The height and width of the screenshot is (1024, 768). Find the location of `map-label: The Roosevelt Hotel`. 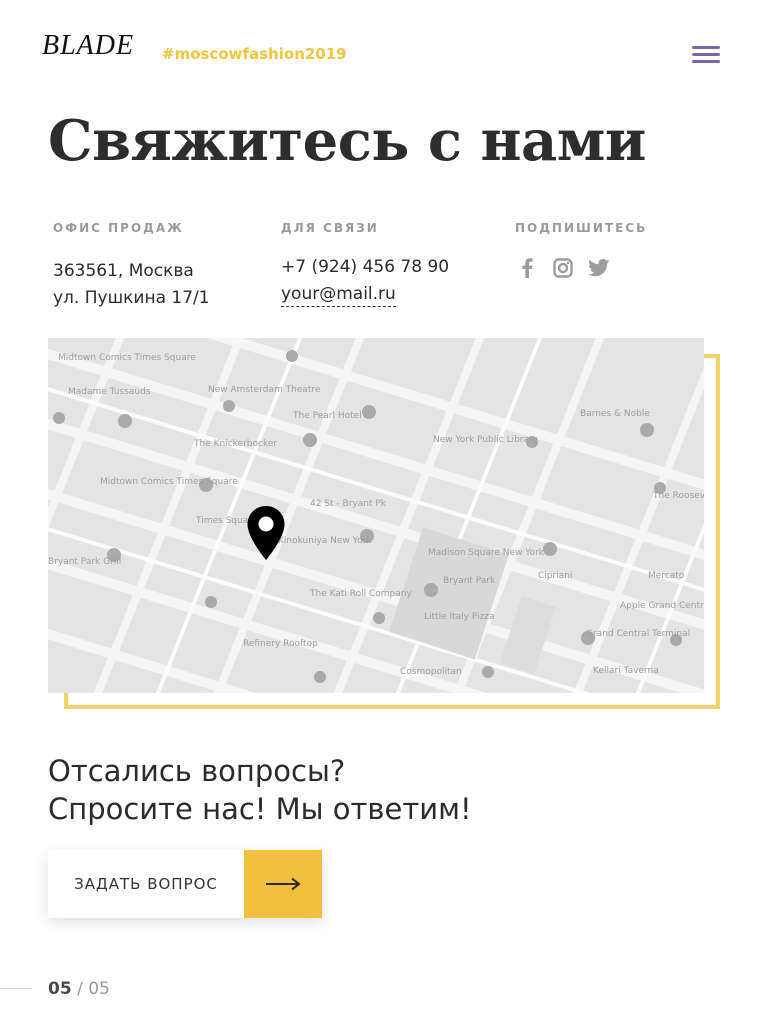

map-label: The Roosevelt Hotel is located at coordinates (678, 496).